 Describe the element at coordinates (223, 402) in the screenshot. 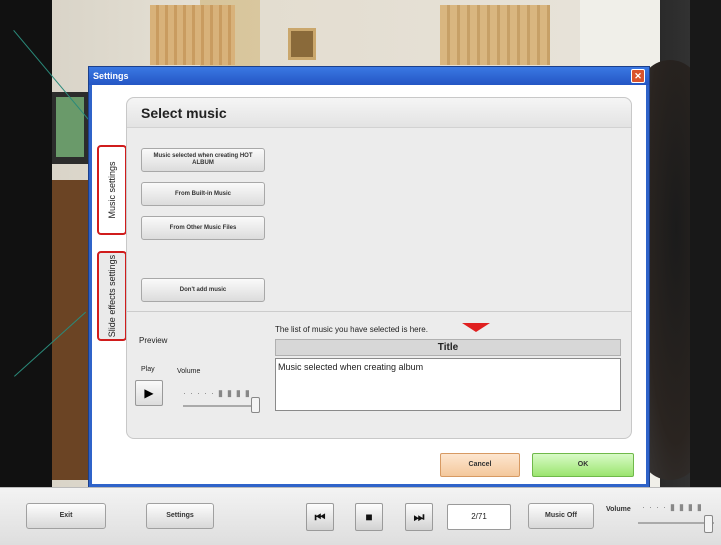

I see `preview-volume-slider: ·····▮▮▮▮` at that location.